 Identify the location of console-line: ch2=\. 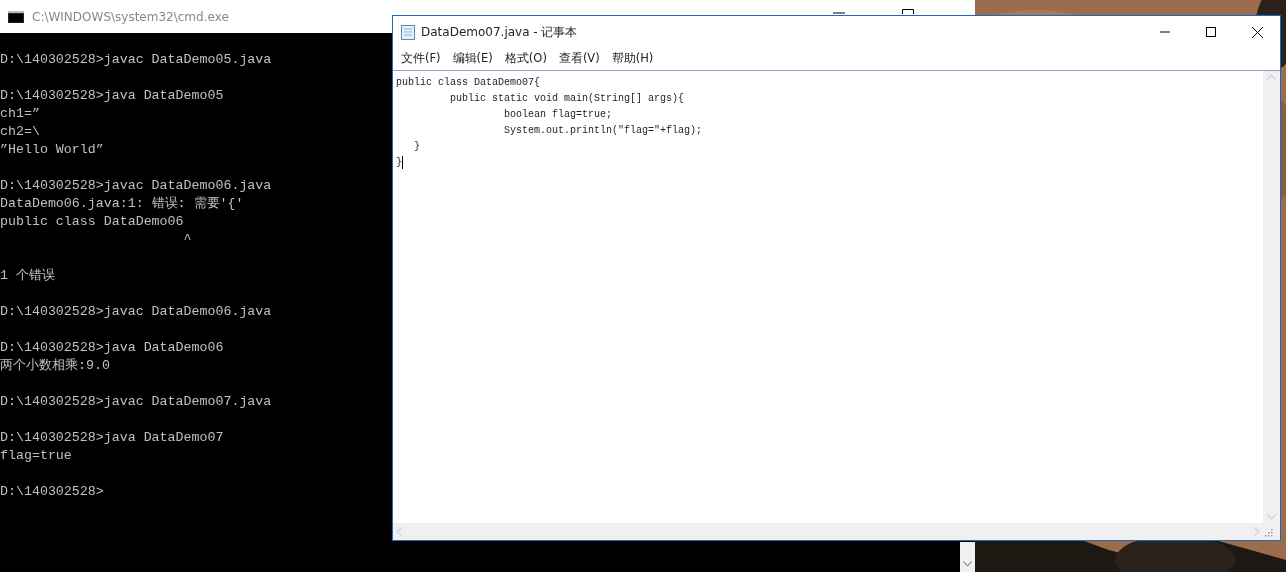
(20, 132).